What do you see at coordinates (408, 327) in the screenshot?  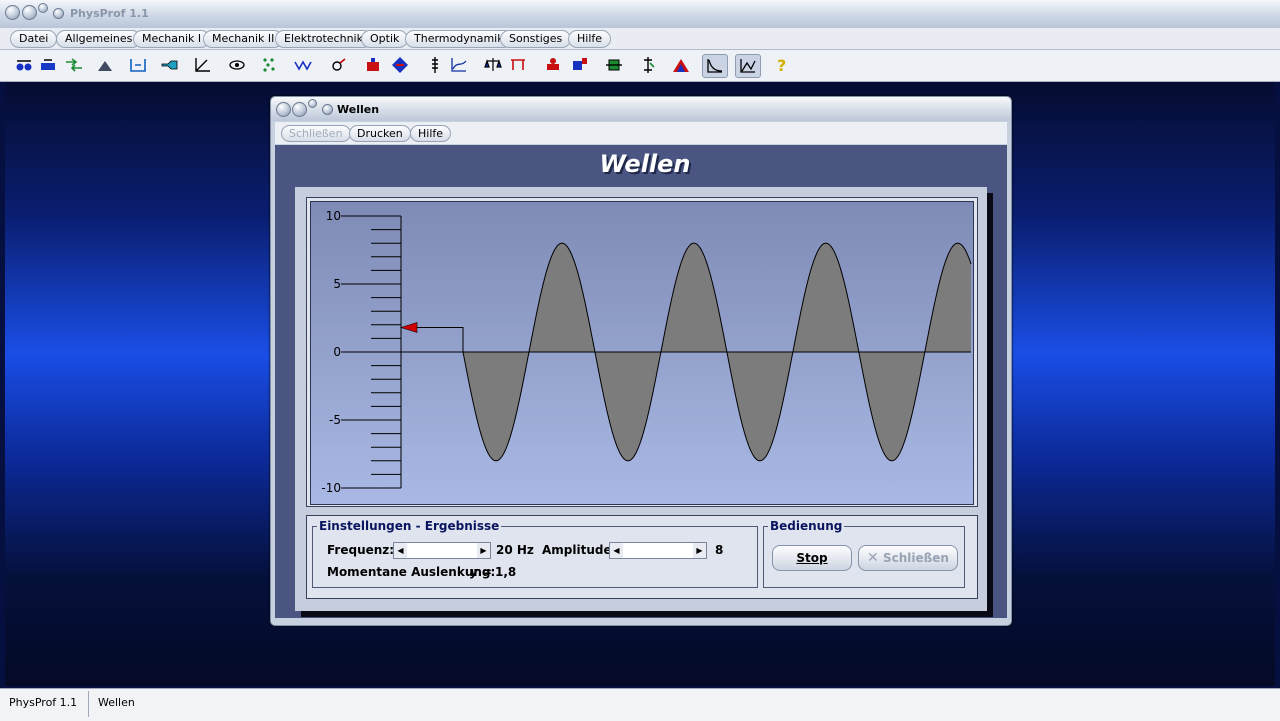 I see `deflection-marker-icon` at bounding box center [408, 327].